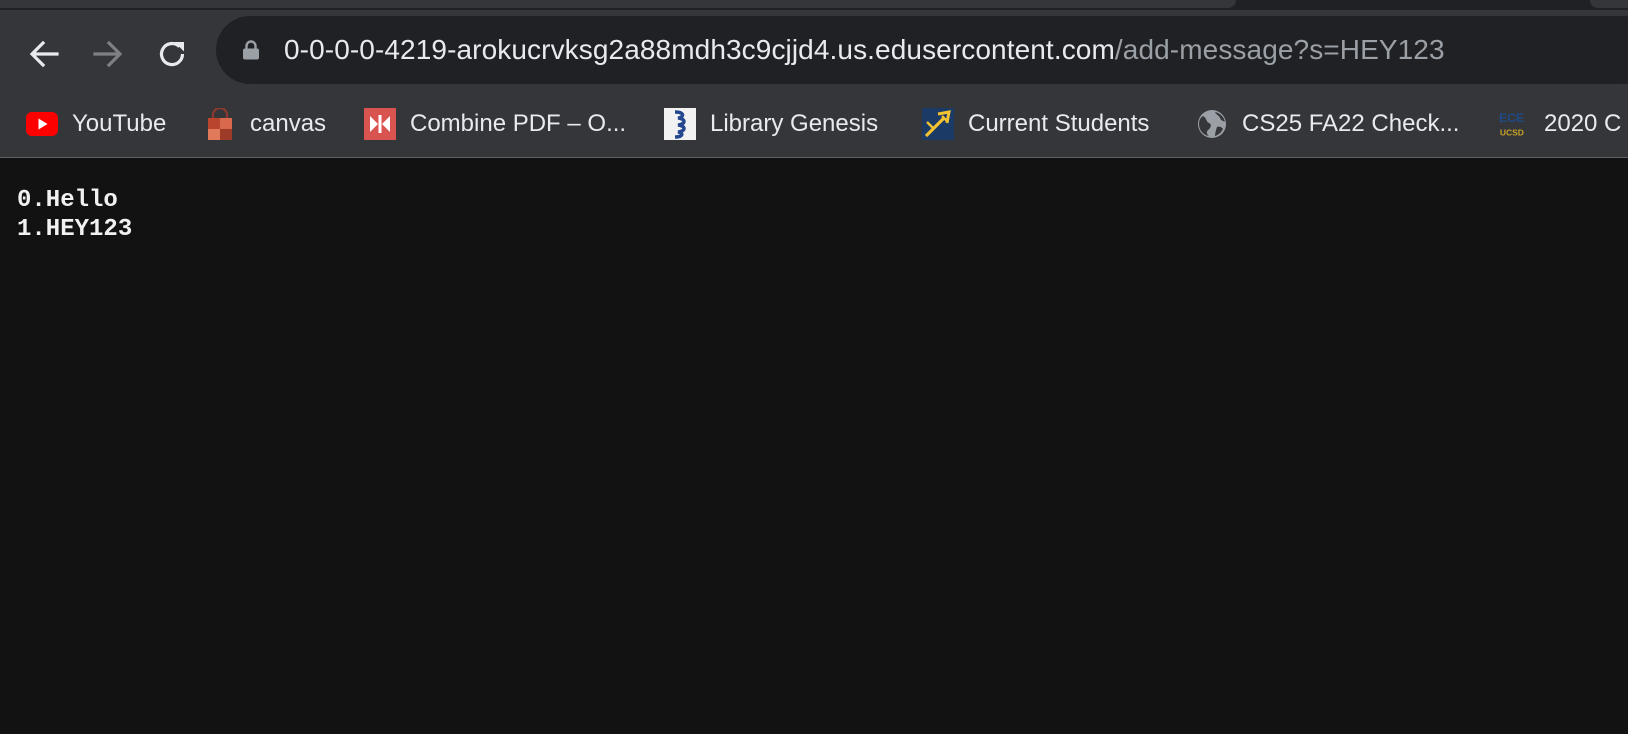 The width and height of the screenshot is (1628, 734). I want to click on tab-edge-right, so click(1609, 4).